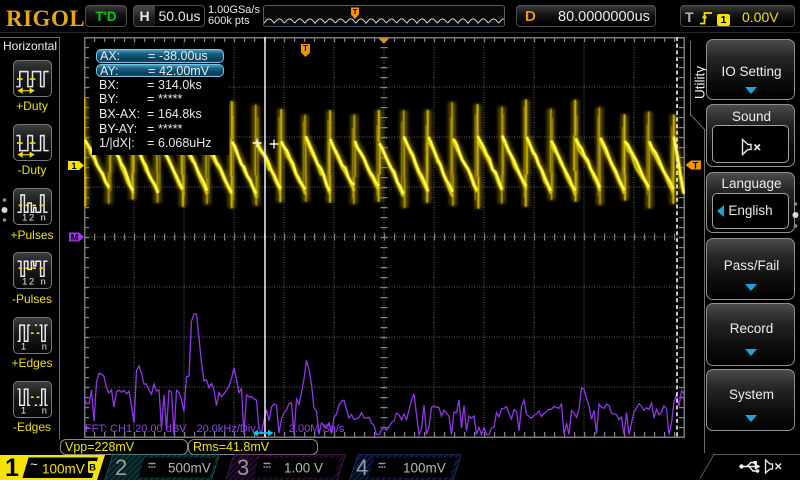  I want to click on svg-text: 3, so click(243, 467).